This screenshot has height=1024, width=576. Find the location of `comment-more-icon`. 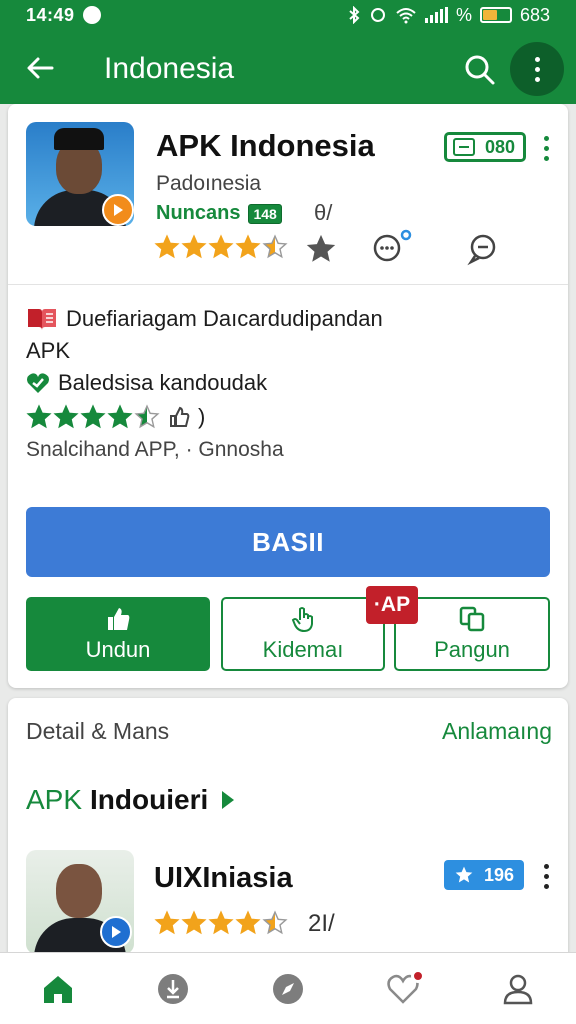

comment-more-icon is located at coordinates (392, 245).